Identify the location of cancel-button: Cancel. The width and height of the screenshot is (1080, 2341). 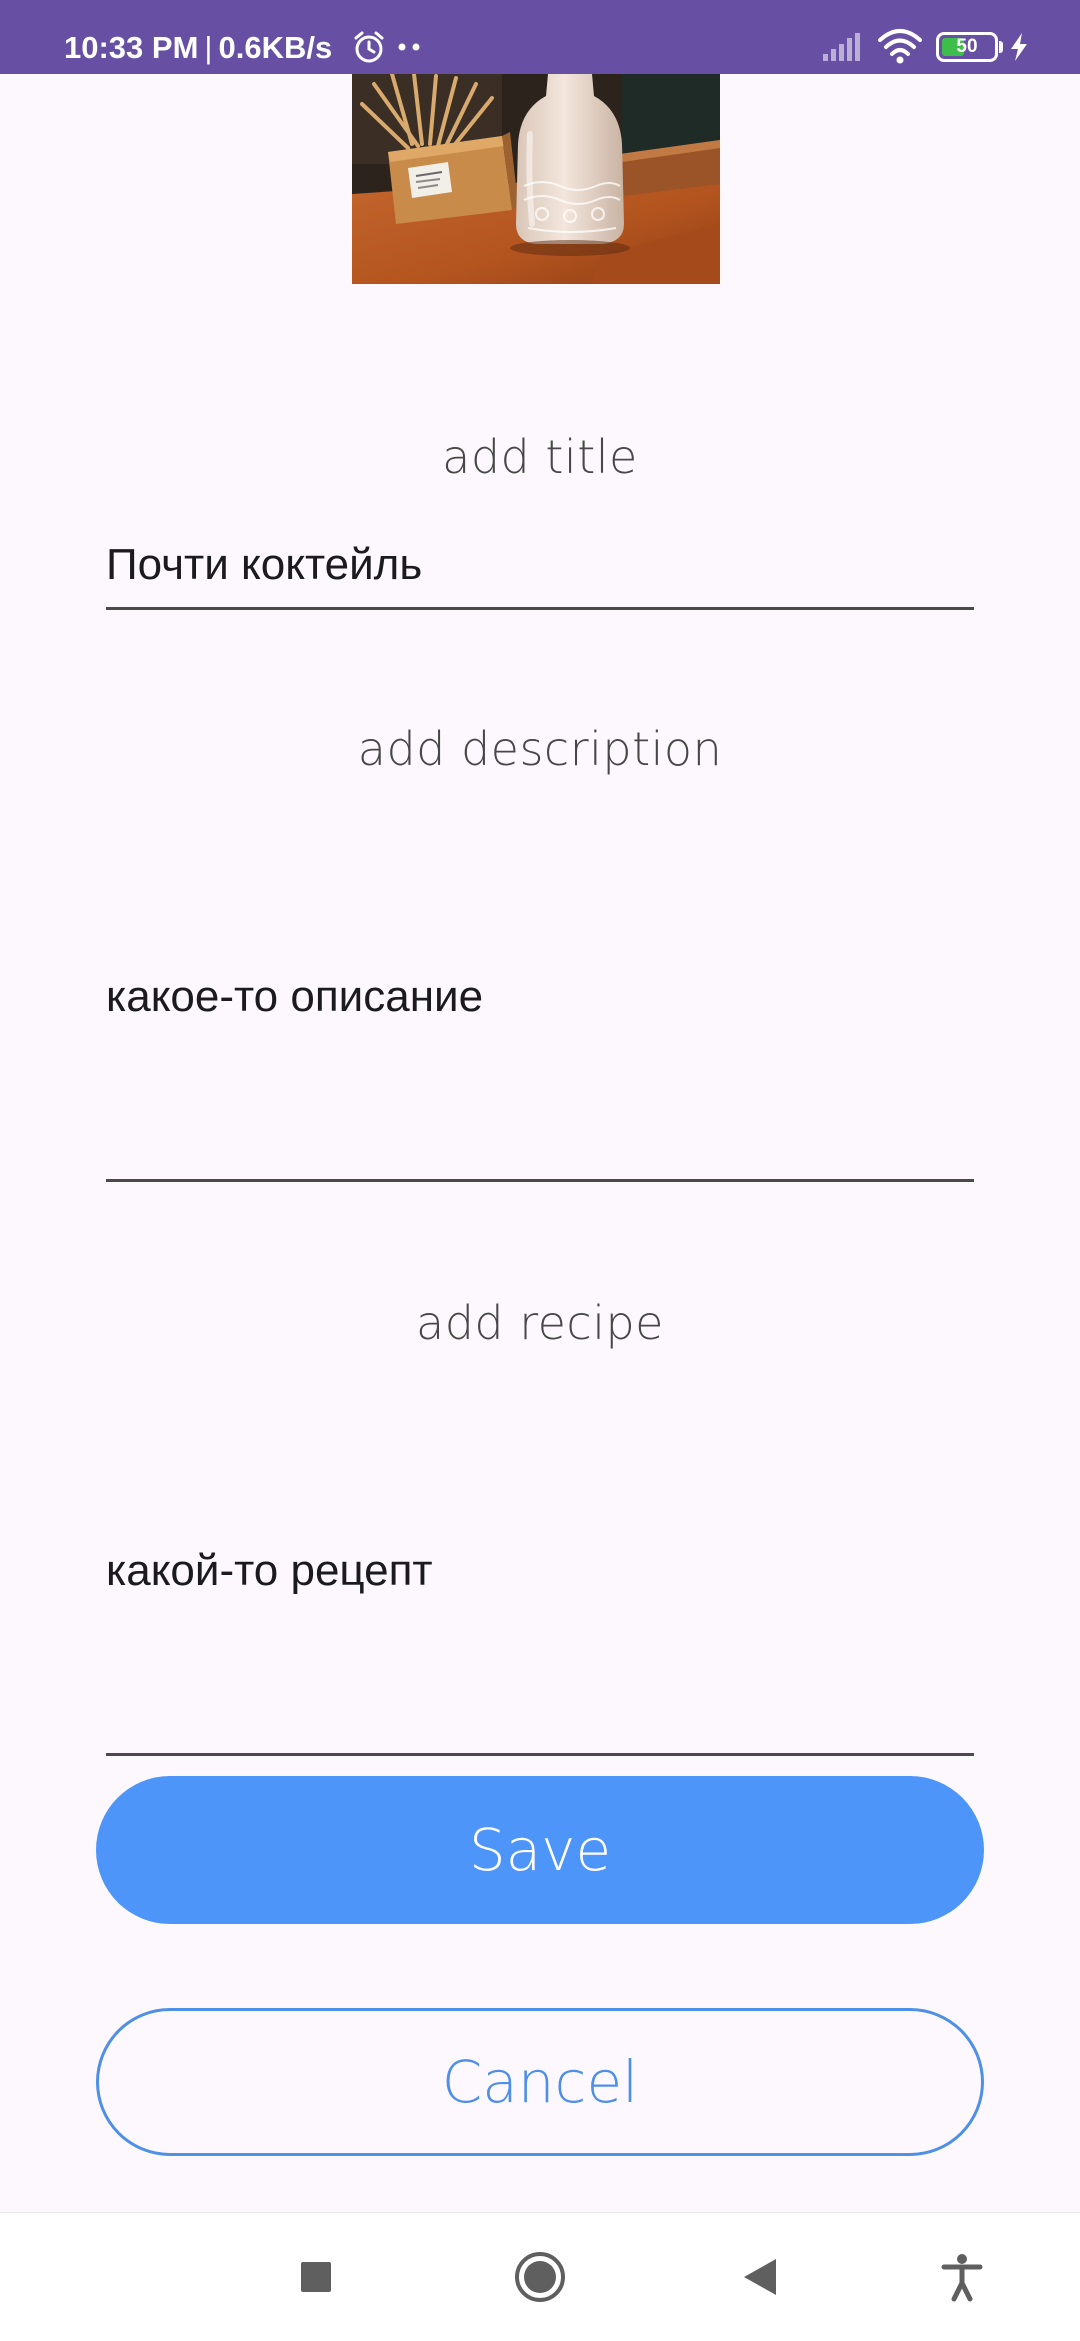
(540, 2082).